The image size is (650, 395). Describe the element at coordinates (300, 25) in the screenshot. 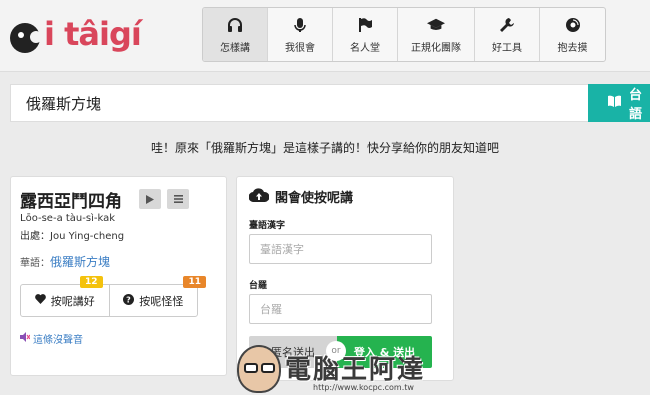

I see `microphone-icon` at that location.